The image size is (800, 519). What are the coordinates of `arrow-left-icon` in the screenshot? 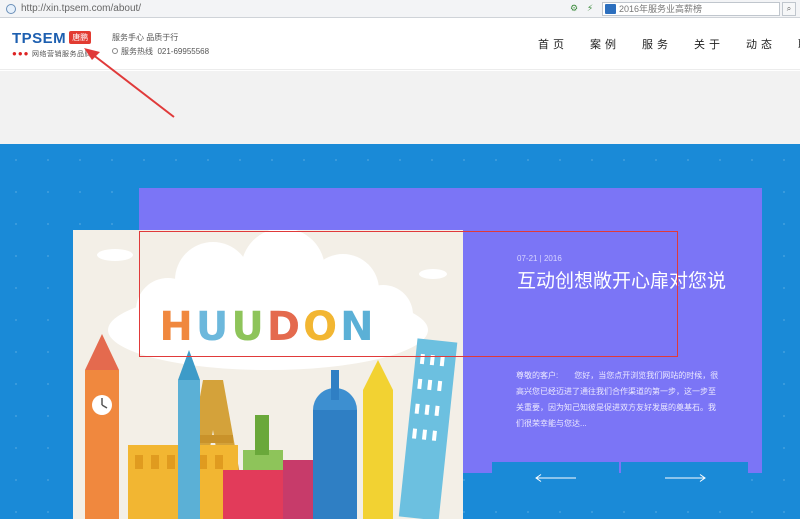 It's located at (555, 477).